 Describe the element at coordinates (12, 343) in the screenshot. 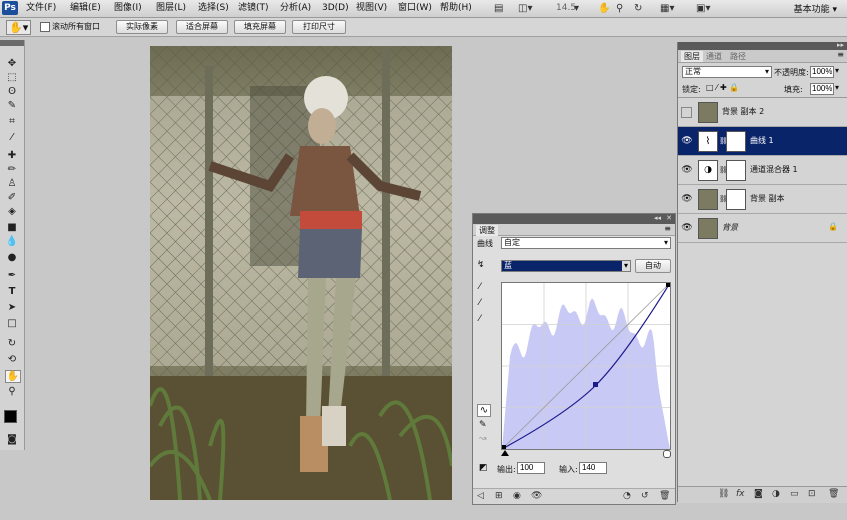

I see `3d-rotate-icon: ↻` at that location.